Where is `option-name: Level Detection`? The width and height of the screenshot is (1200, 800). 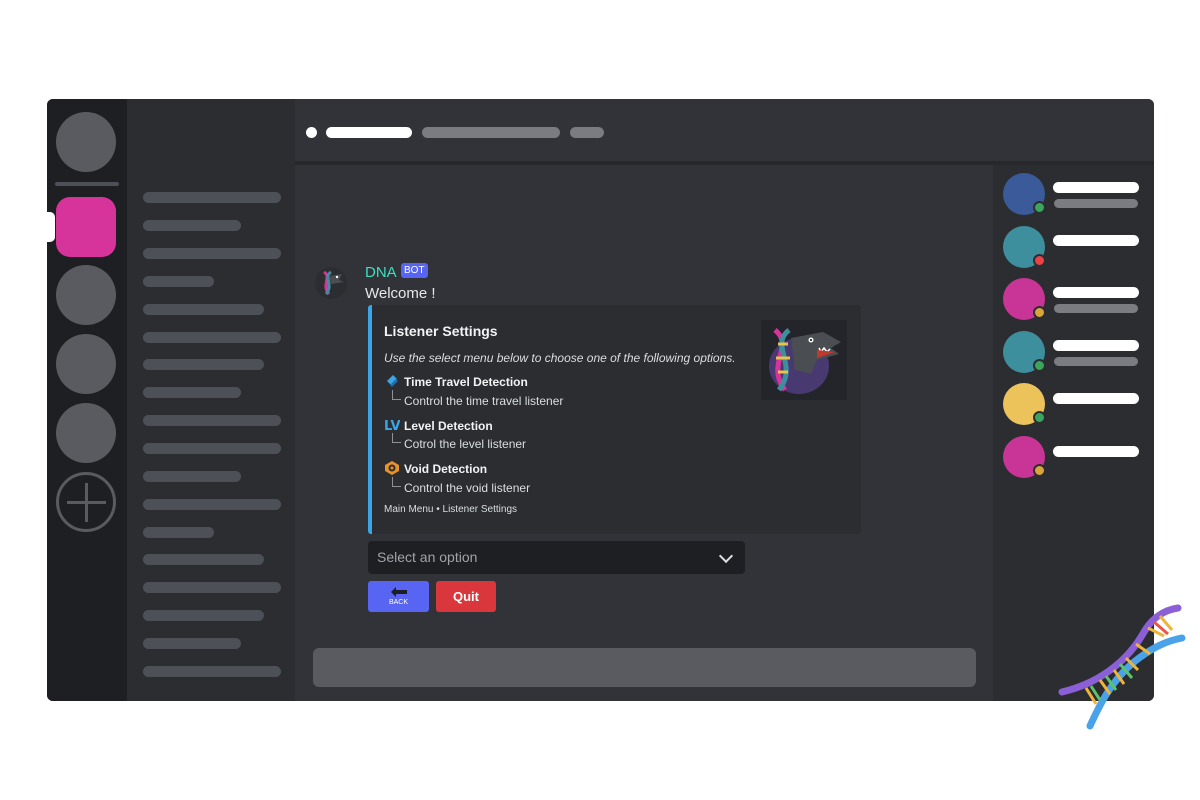
option-name: Level Detection is located at coordinates (448, 426).